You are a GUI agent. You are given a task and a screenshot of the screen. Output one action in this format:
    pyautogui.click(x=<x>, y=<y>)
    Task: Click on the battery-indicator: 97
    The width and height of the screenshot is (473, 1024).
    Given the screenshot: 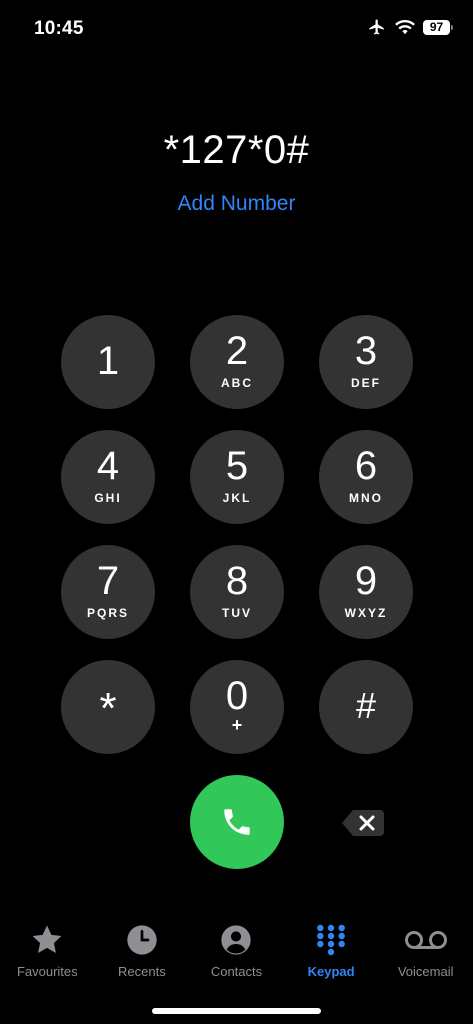 What is the action you would take?
    pyautogui.click(x=438, y=27)
    